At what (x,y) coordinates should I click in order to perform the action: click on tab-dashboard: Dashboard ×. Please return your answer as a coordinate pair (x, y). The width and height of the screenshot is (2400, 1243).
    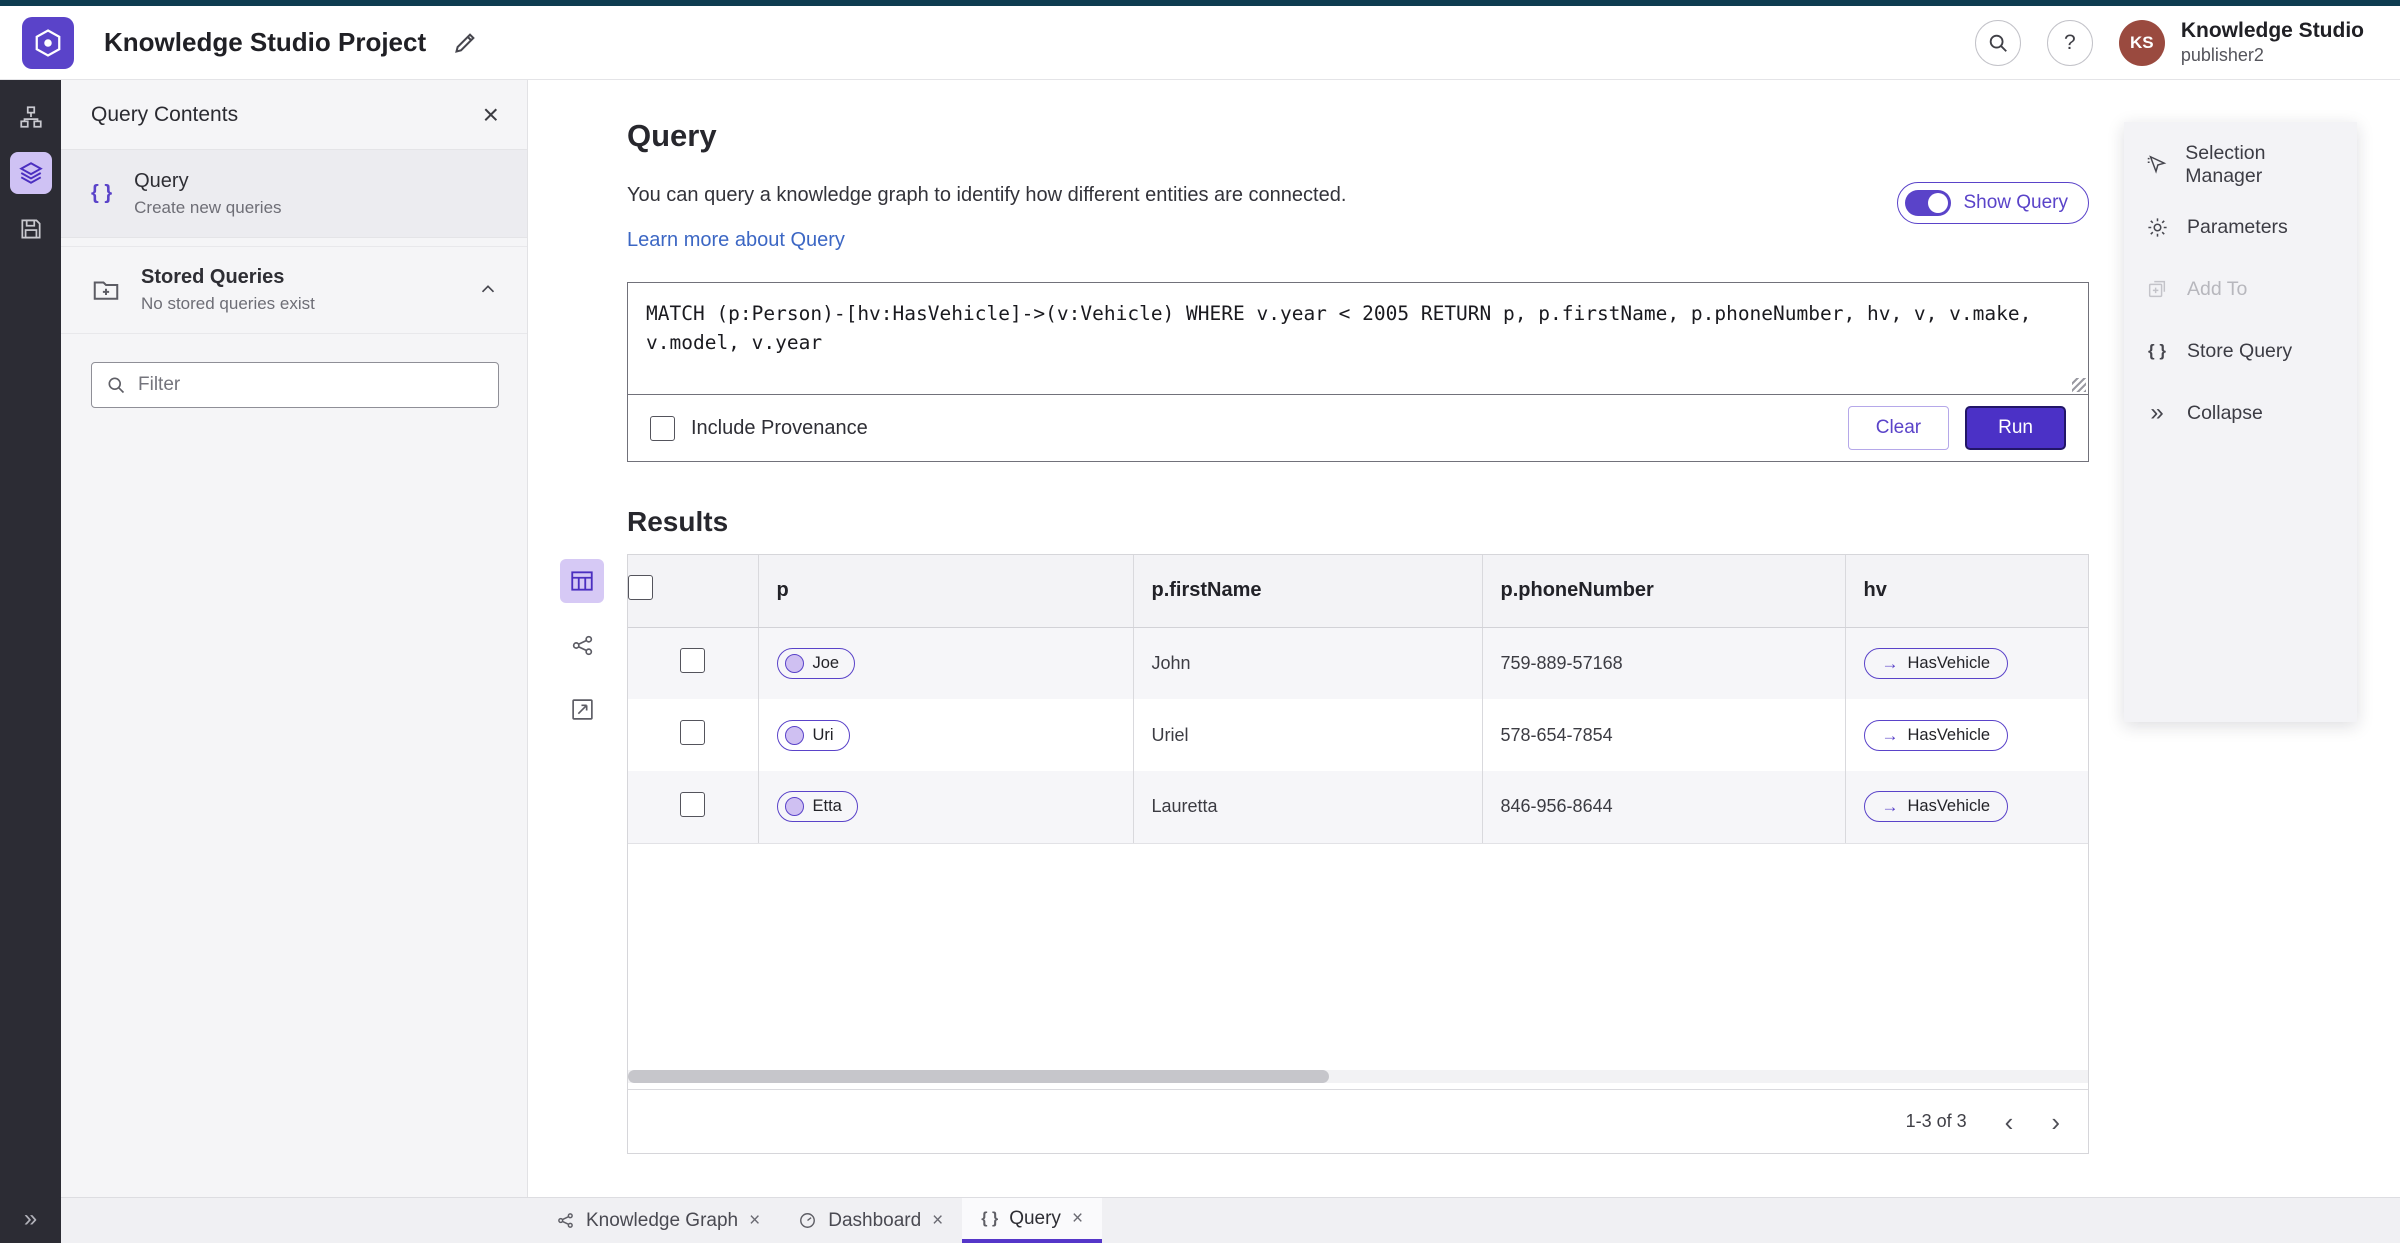
    Looking at the image, I should click on (870, 1220).